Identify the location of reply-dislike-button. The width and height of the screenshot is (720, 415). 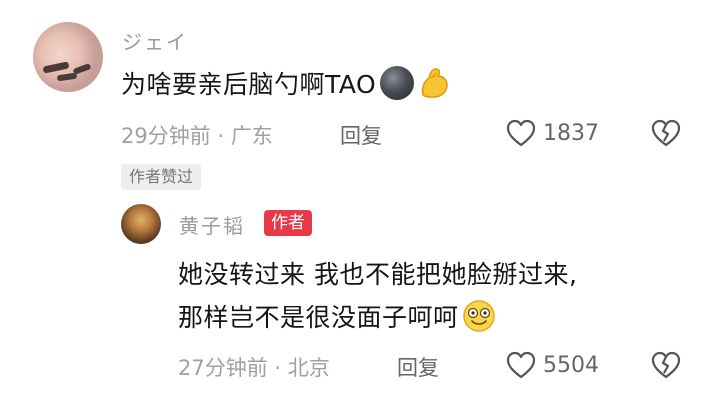
(666, 365).